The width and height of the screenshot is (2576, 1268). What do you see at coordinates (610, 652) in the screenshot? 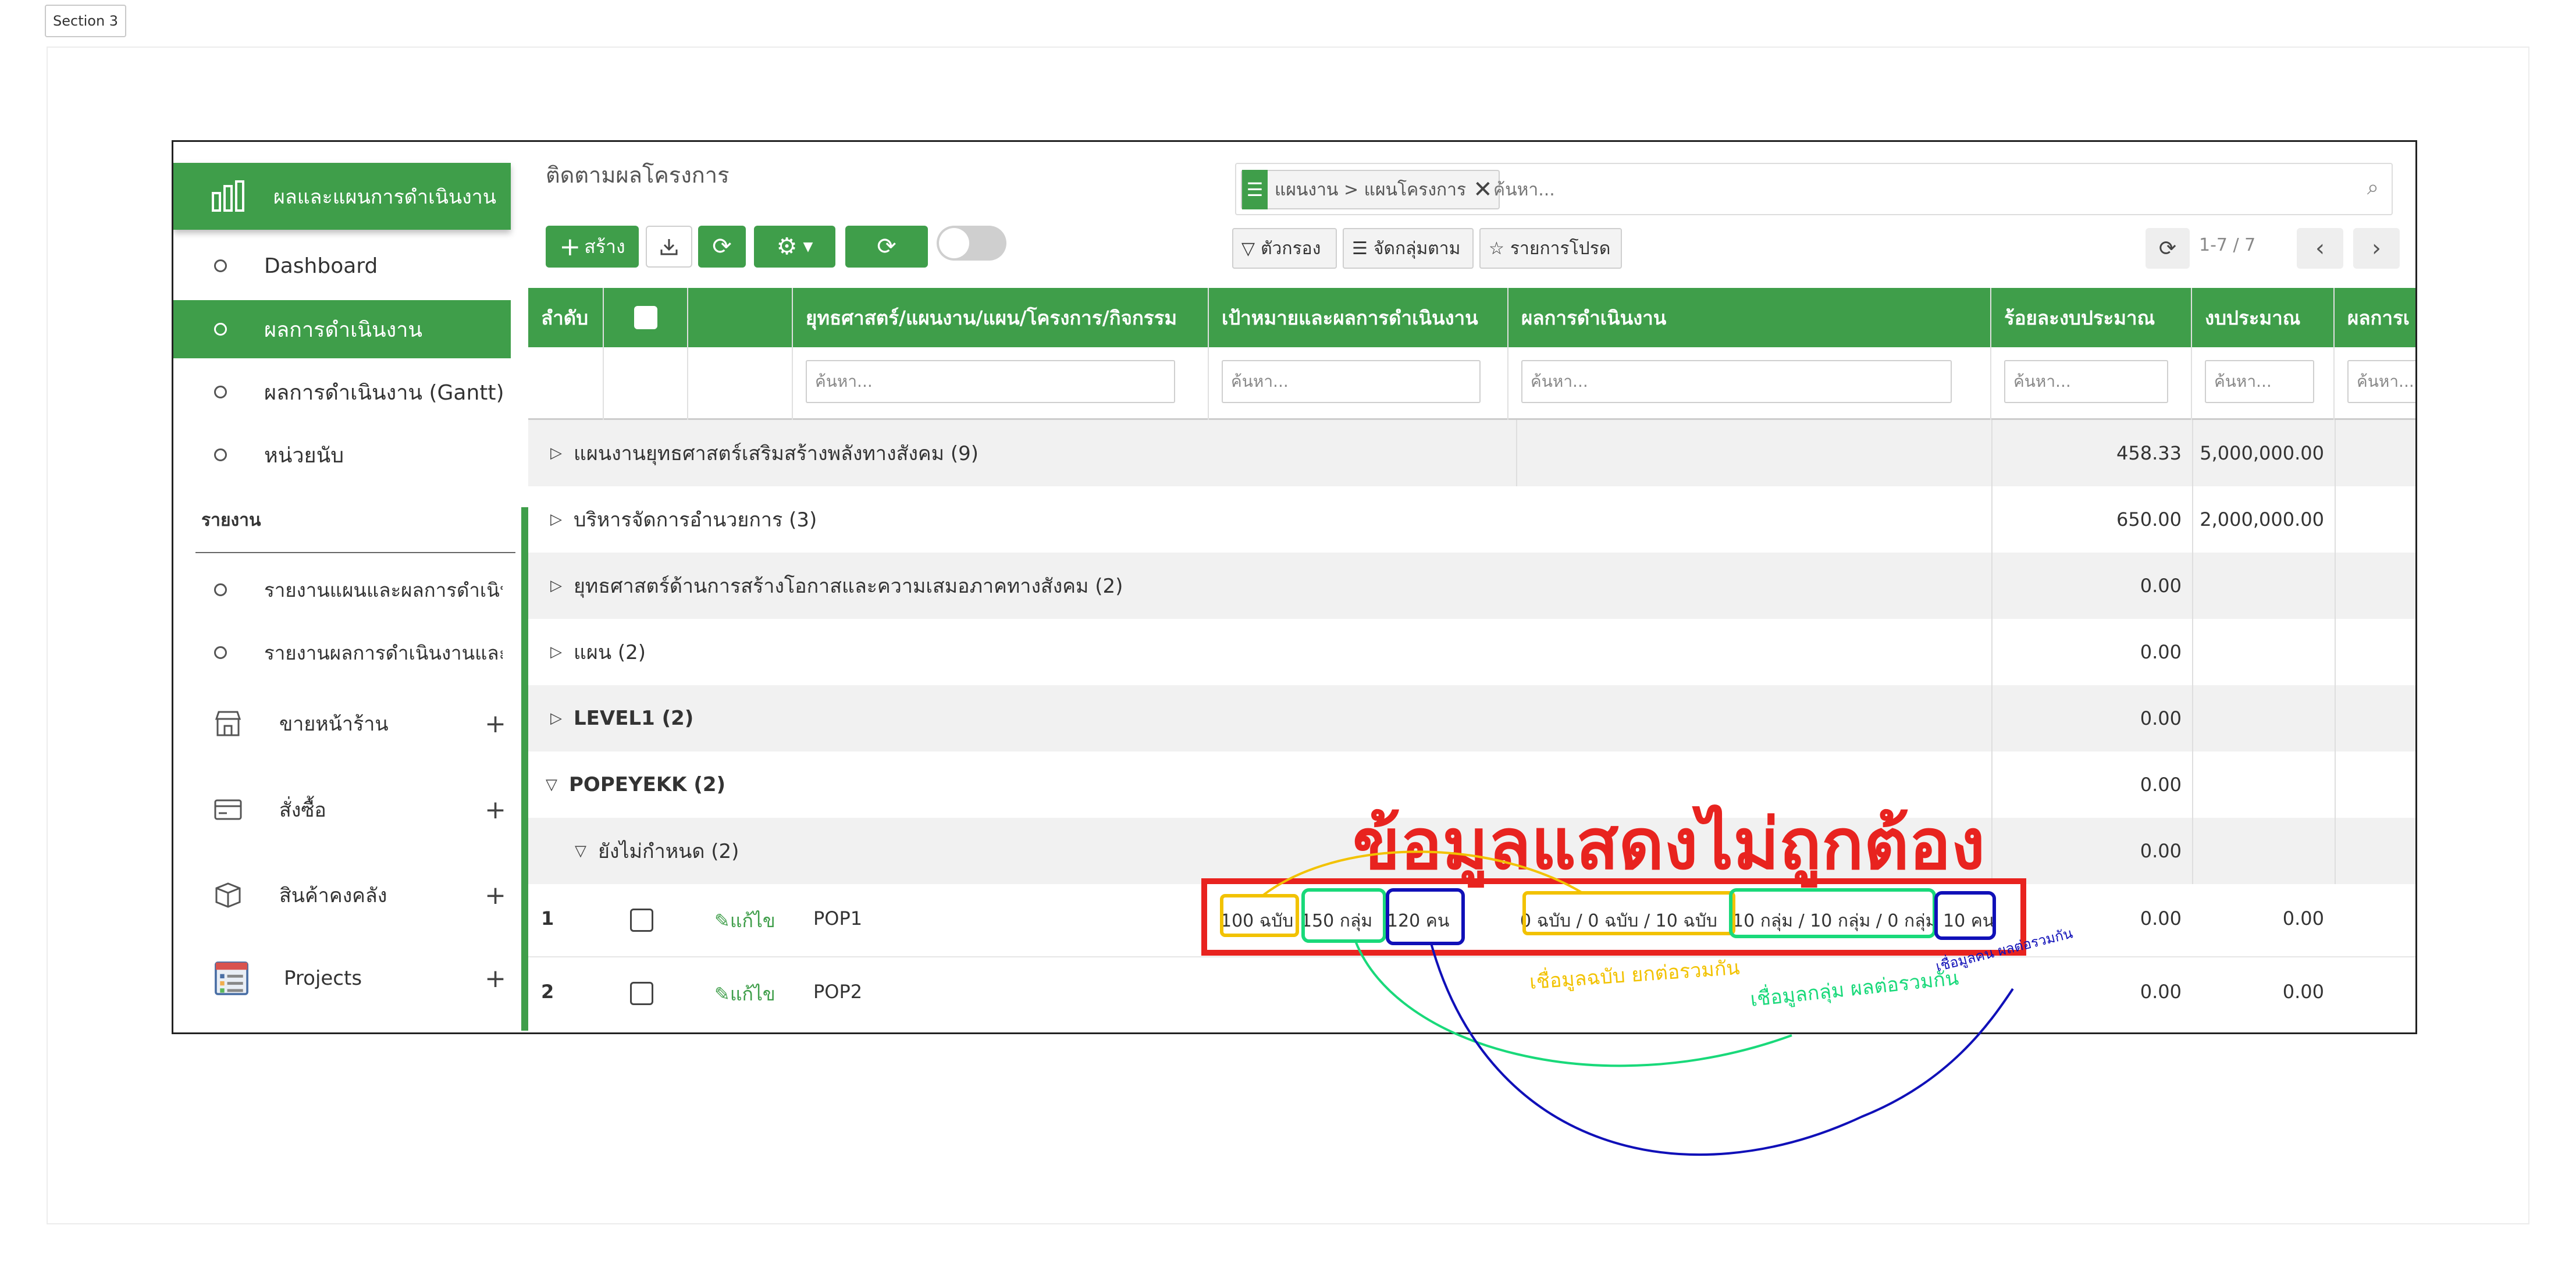
I see `group-label: แผน (2)` at bounding box center [610, 652].